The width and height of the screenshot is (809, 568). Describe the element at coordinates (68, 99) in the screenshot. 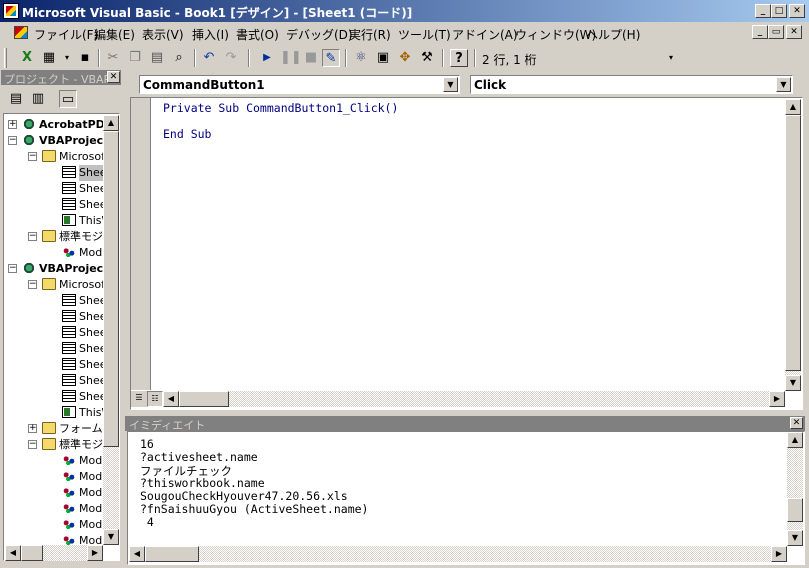

I see `toggle-folders-icon: ▭` at that location.